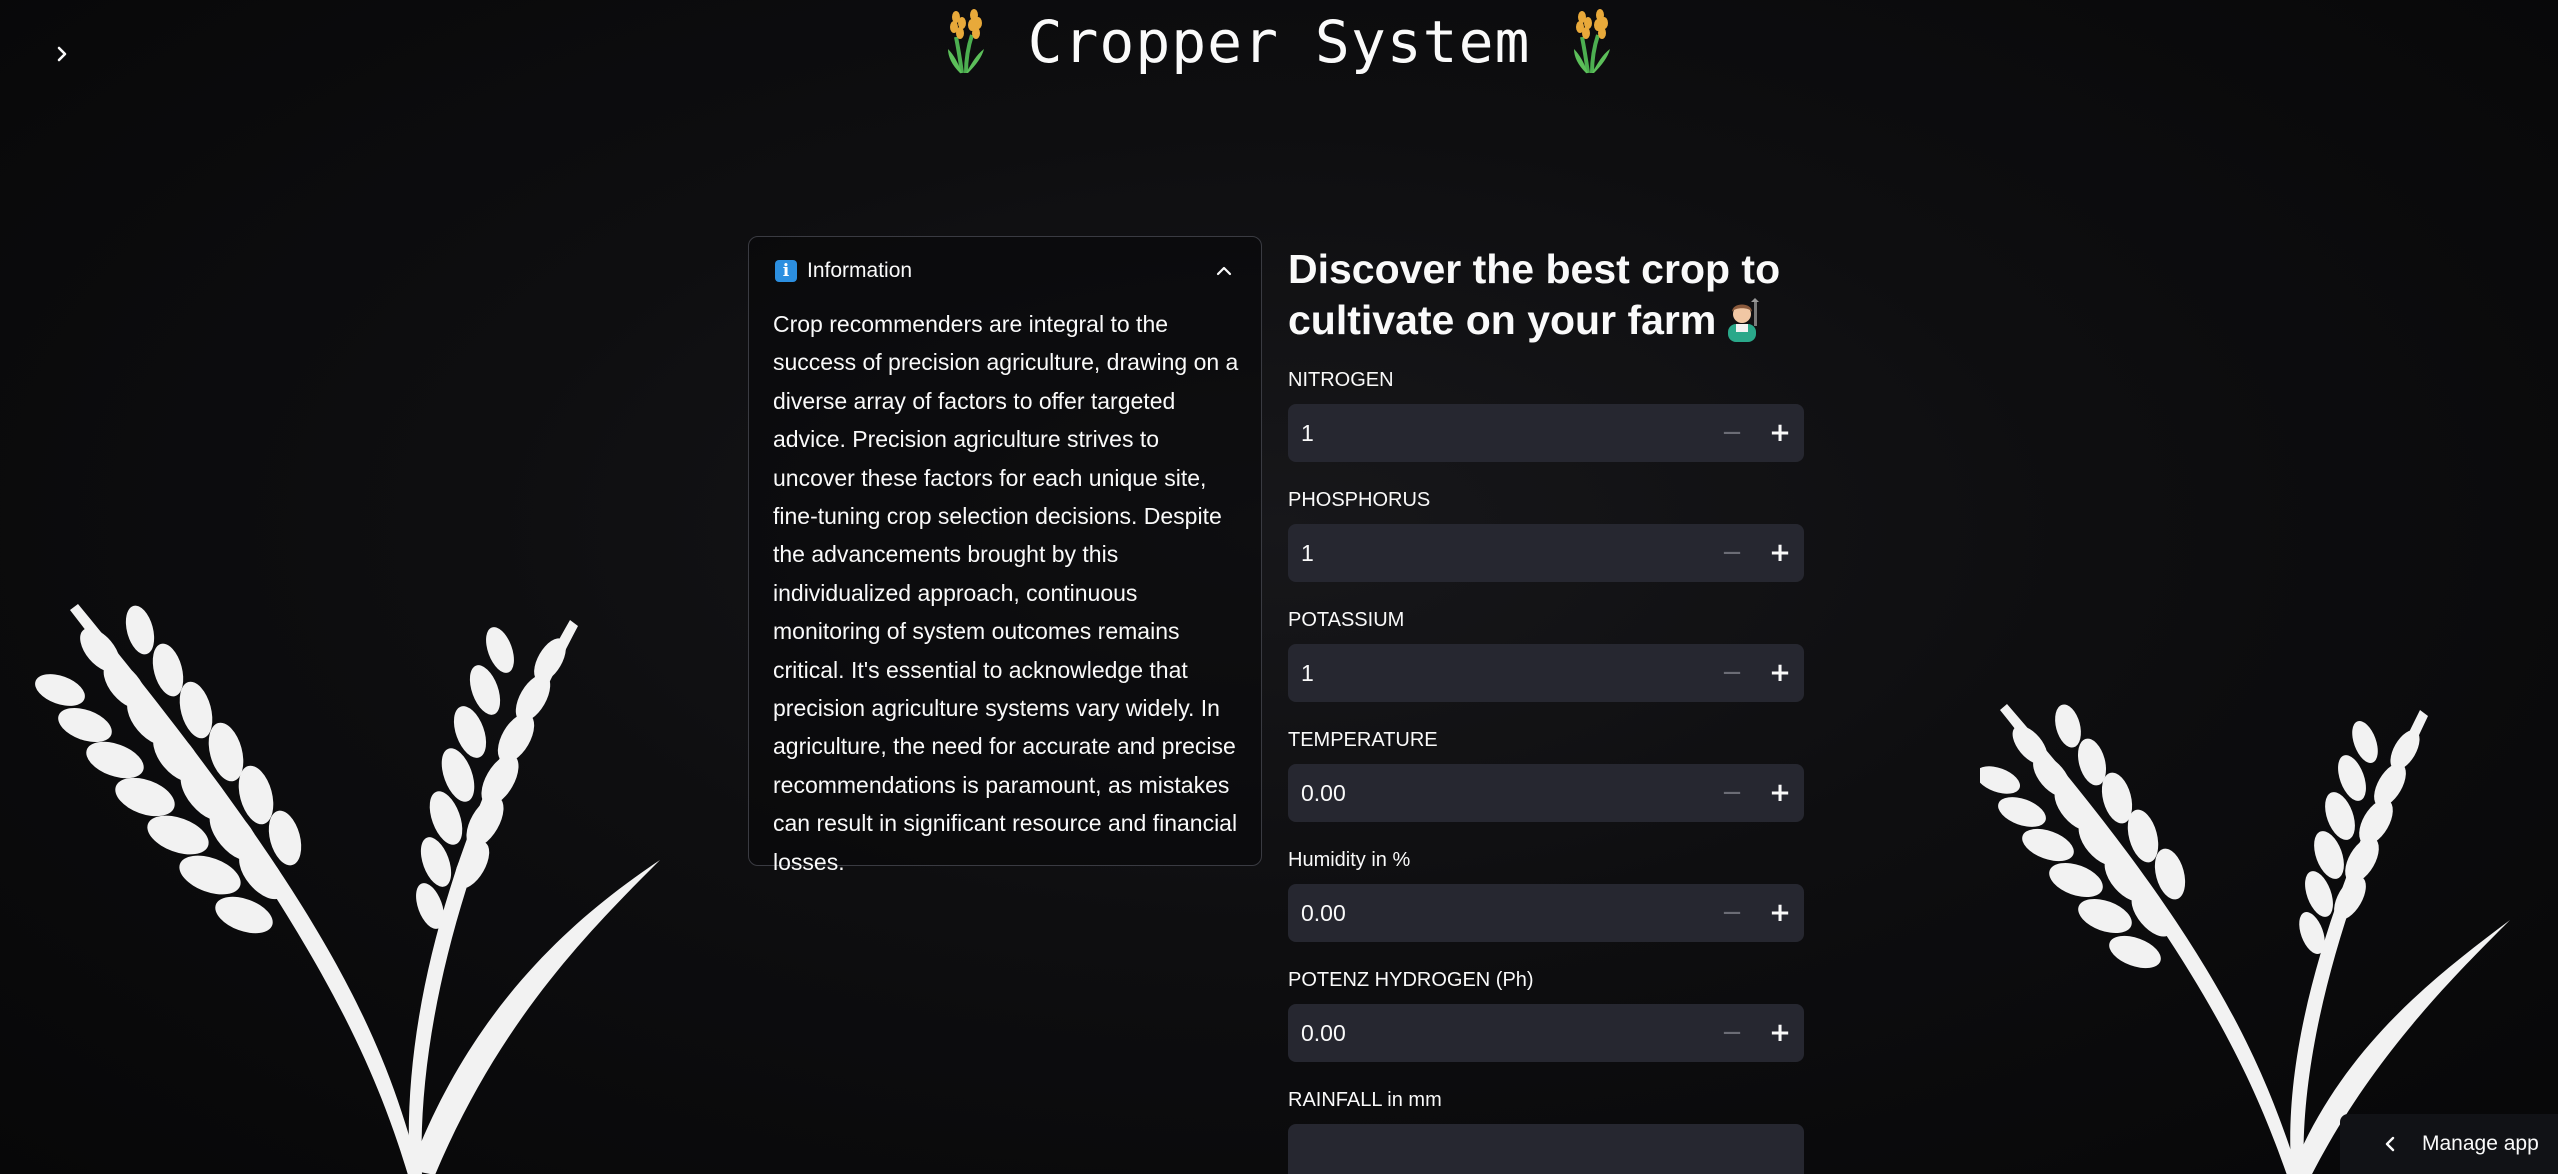 Image resolution: width=2558 pixels, height=1174 pixels. I want to click on rainfall-input, so click(1546, 1149).